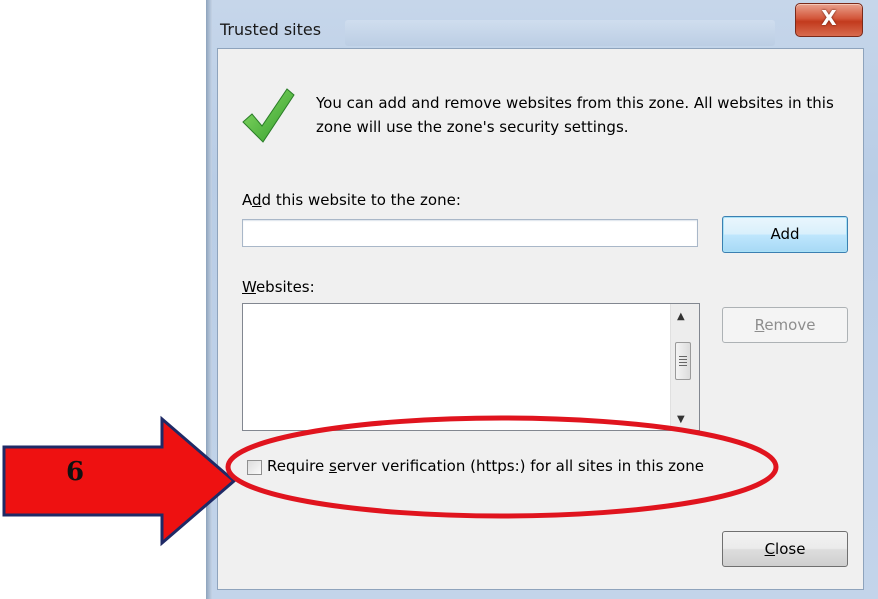  Describe the element at coordinates (560, 33) in the screenshot. I see `background-tabs` at that location.